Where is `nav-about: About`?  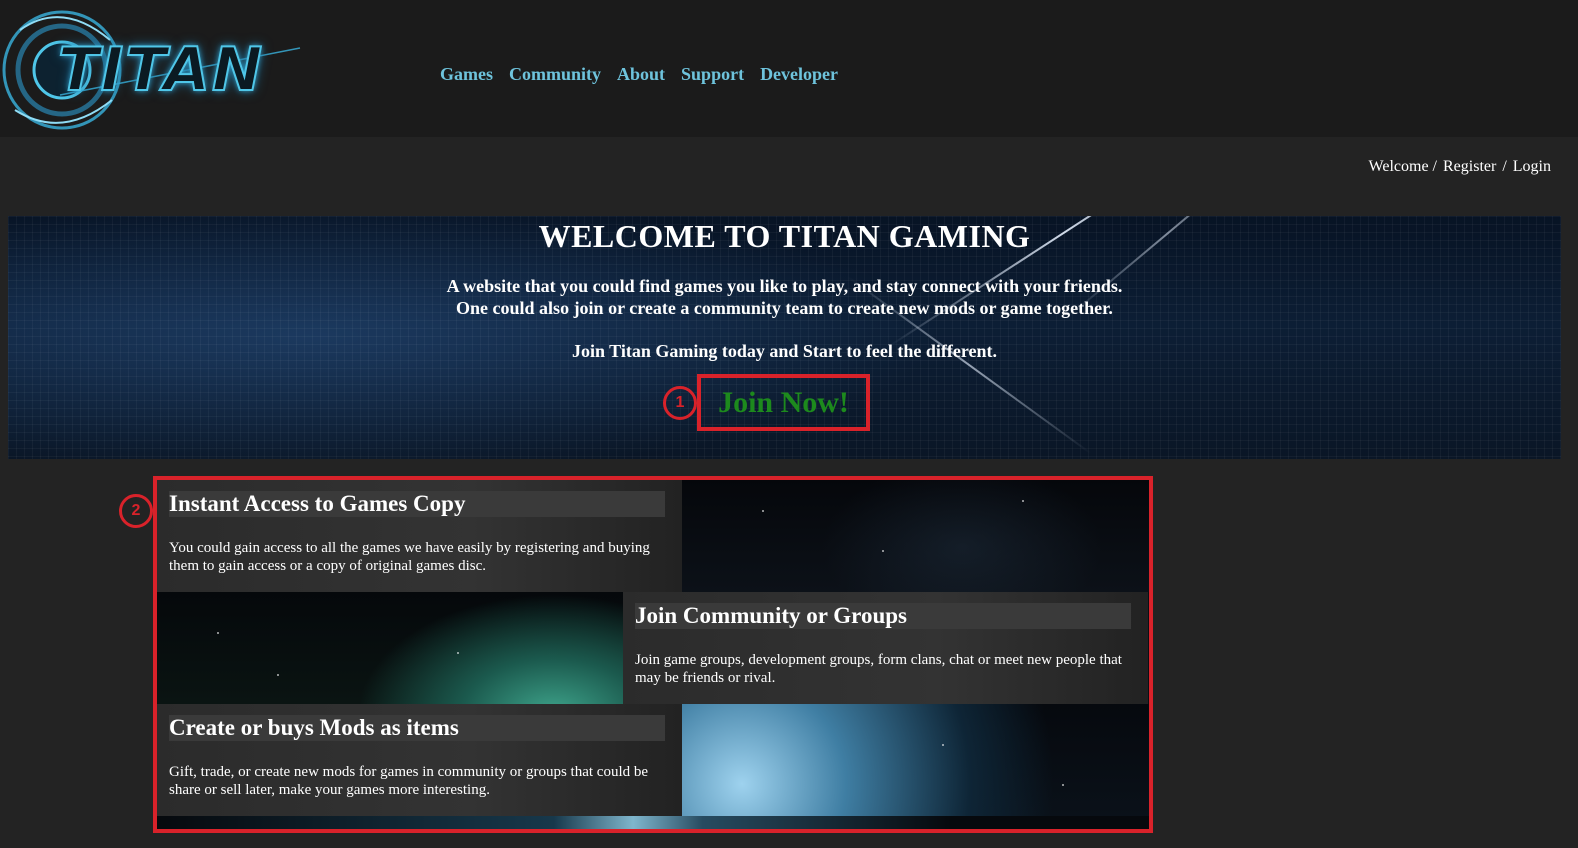
nav-about: About is located at coordinates (641, 74).